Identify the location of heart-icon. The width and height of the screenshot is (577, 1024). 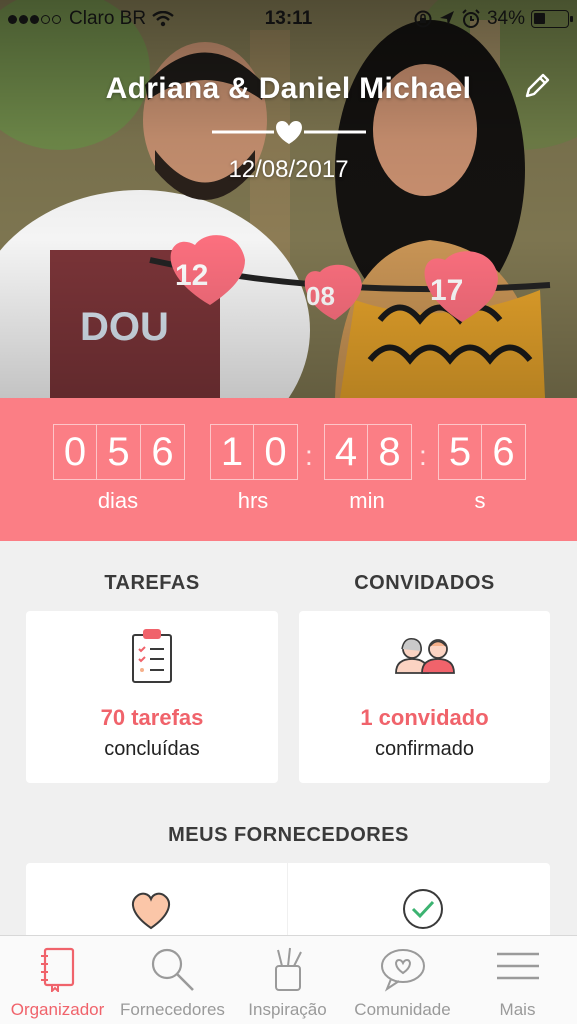
(151, 911).